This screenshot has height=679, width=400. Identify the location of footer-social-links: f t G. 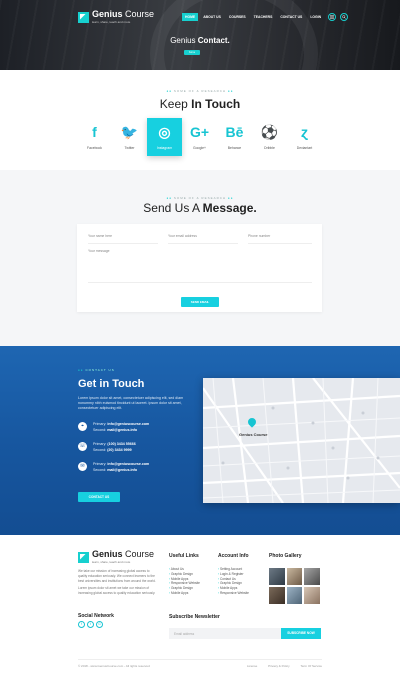
(90, 624).